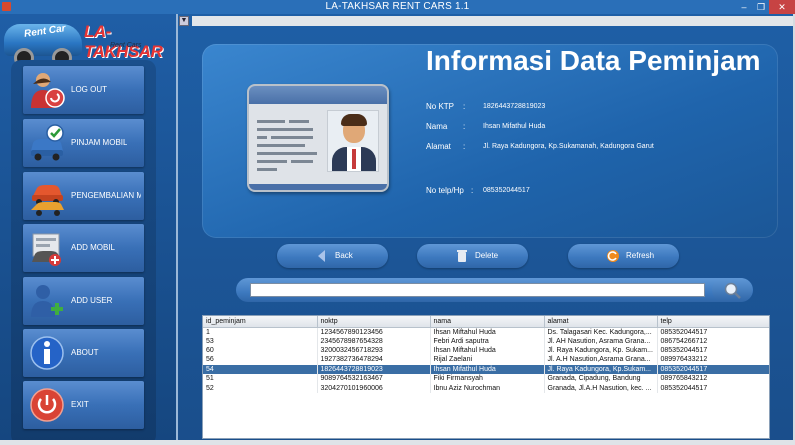 The width and height of the screenshot is (795, 445). I want to click on chevron-down-icon: ▼, so click(184, 21).